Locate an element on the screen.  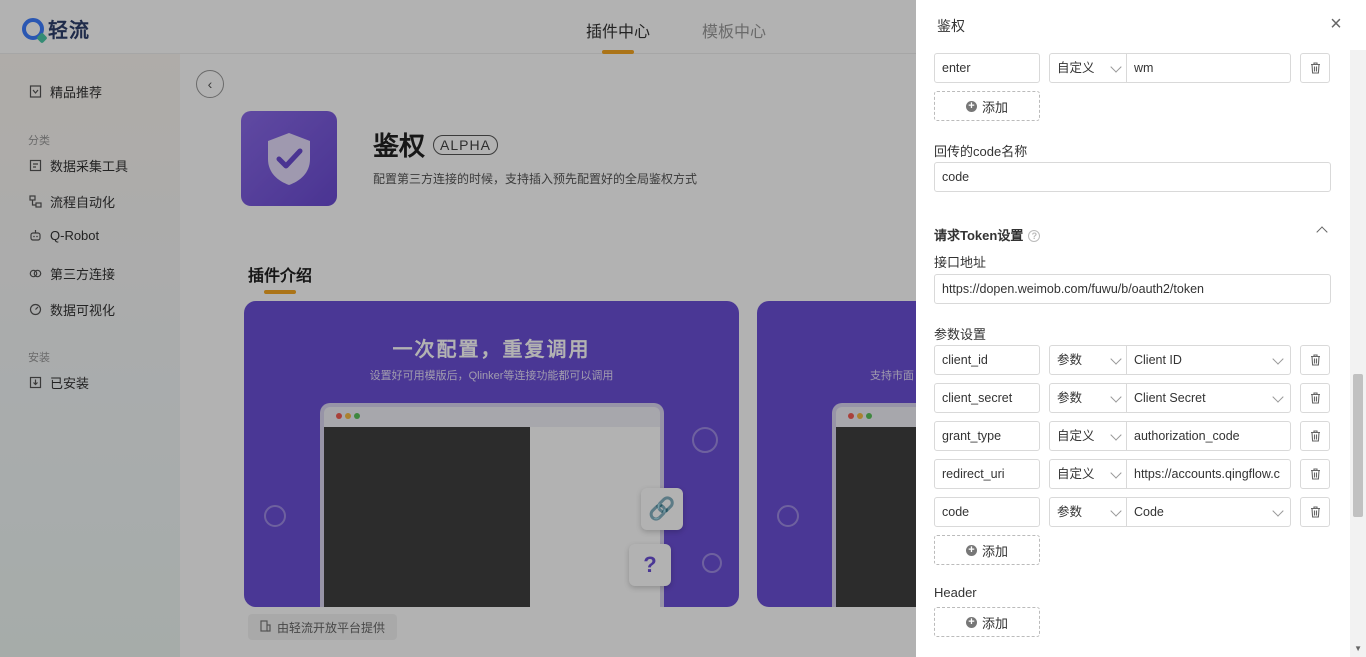
param-value-select: Code is located at coordinates (1209, 512).